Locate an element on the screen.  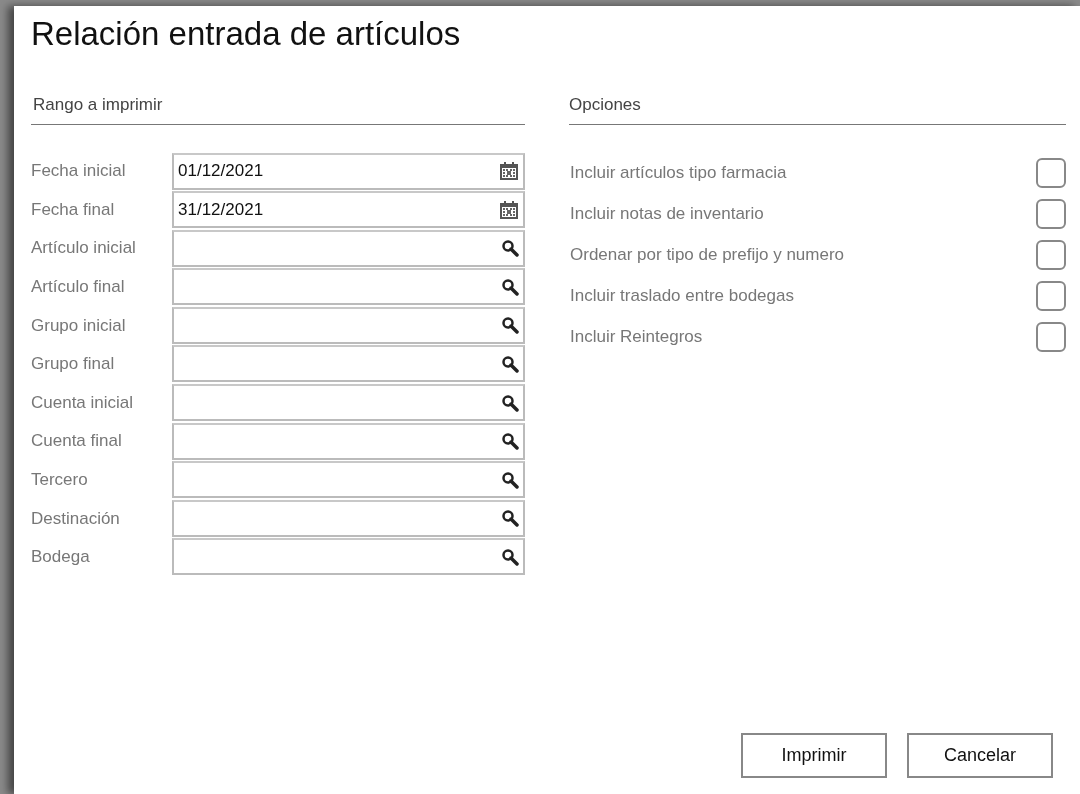
option-label: Incluir Reintegros is located at coordinates (636, 337).